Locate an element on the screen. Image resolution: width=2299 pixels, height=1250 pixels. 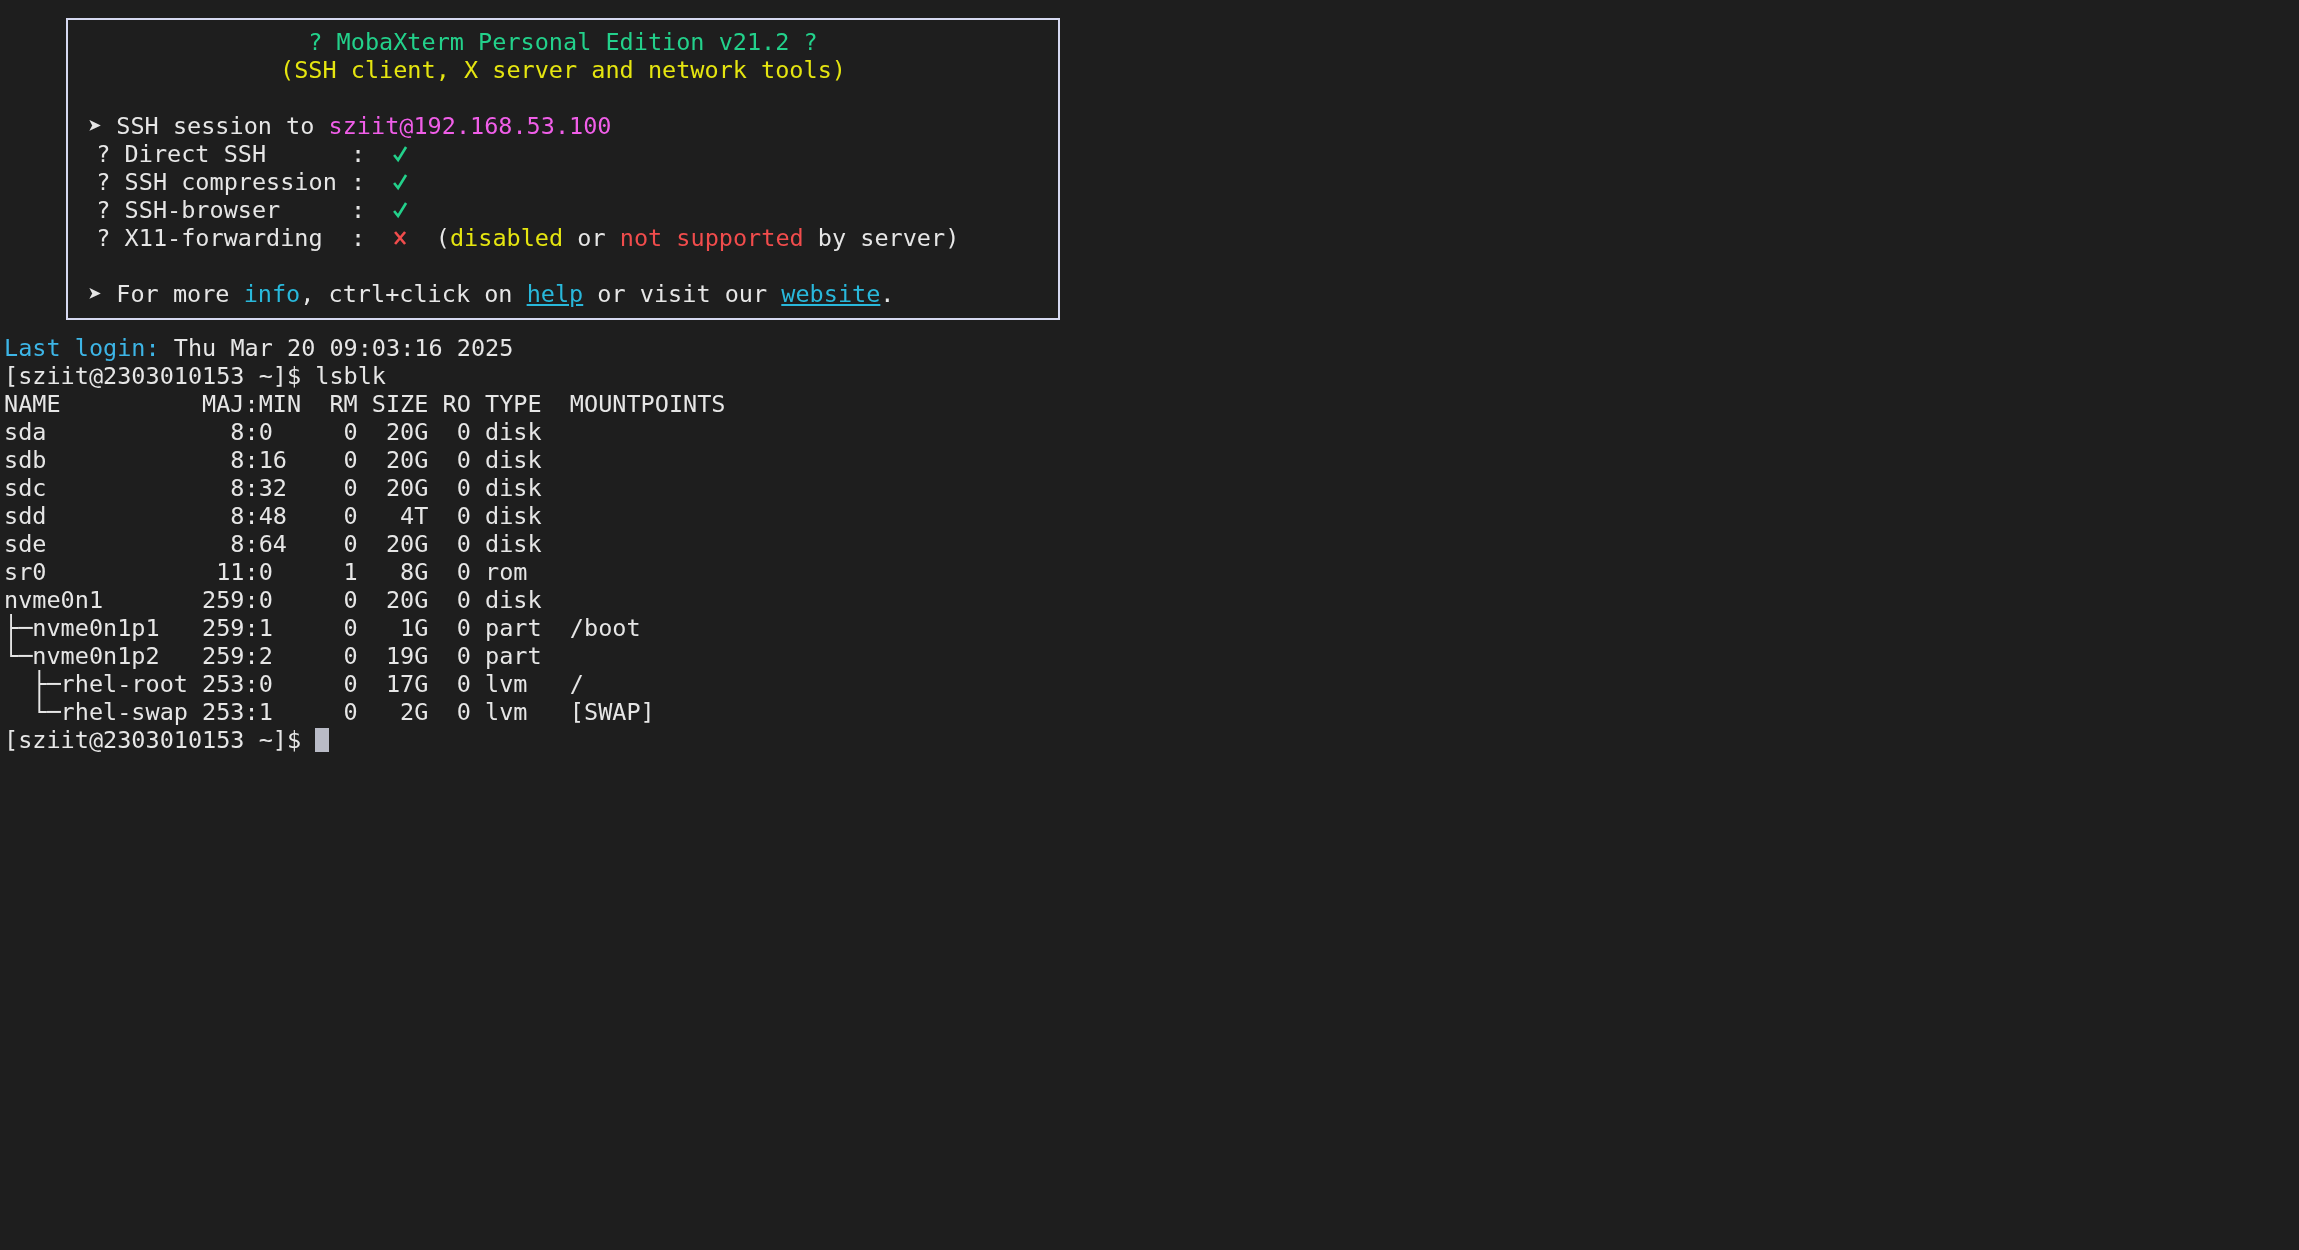
text-link: help is located at coordinates (555, 294).